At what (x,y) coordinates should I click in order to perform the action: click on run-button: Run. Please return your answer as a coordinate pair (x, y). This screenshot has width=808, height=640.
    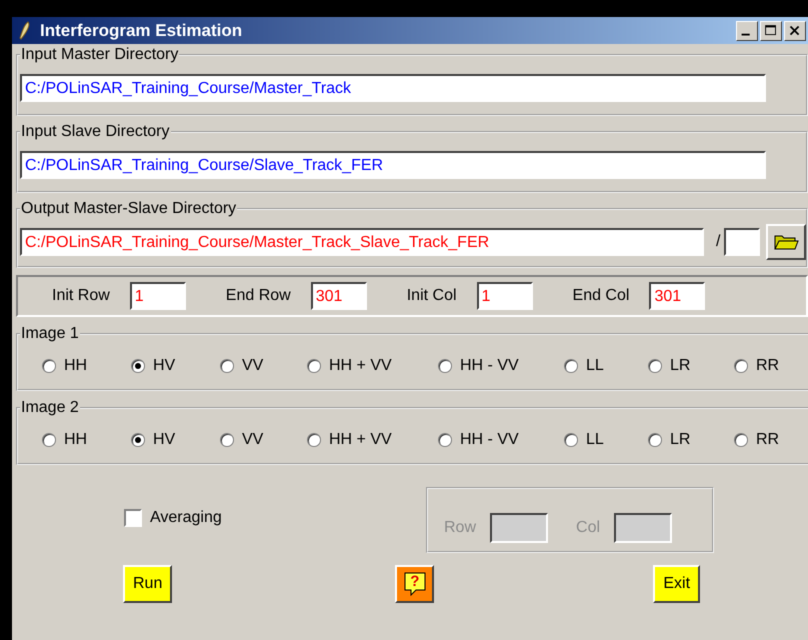
    Looking at the image, I should click on (147, 584).